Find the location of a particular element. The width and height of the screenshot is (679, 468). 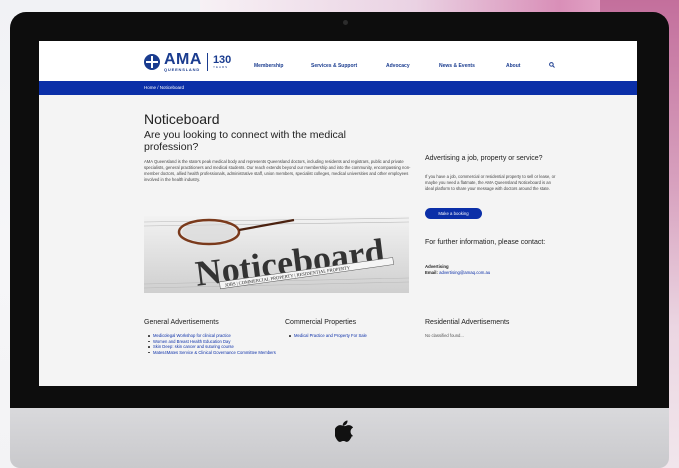

further-info-heading: For further information, please contact: is located at coordinates (485, 242).